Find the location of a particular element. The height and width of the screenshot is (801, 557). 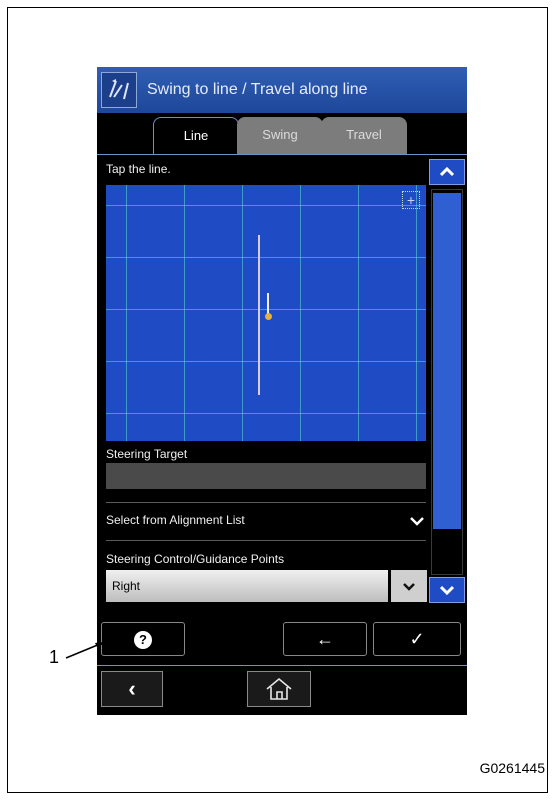

alignment-list-row: Select from Alignment List is located at coordinates (266, 520).